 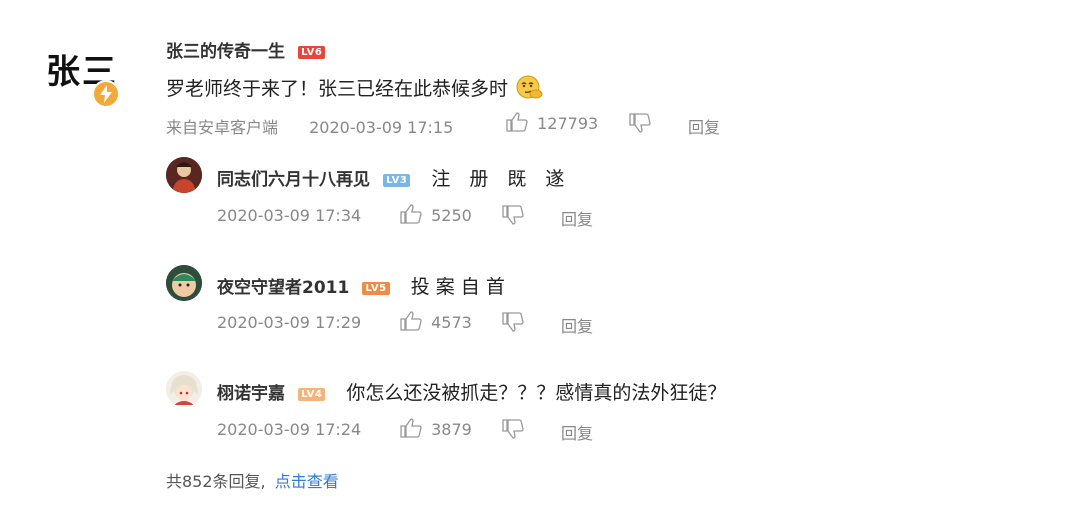 I want to click on like-count: 5250, so click(x=451, y=215).